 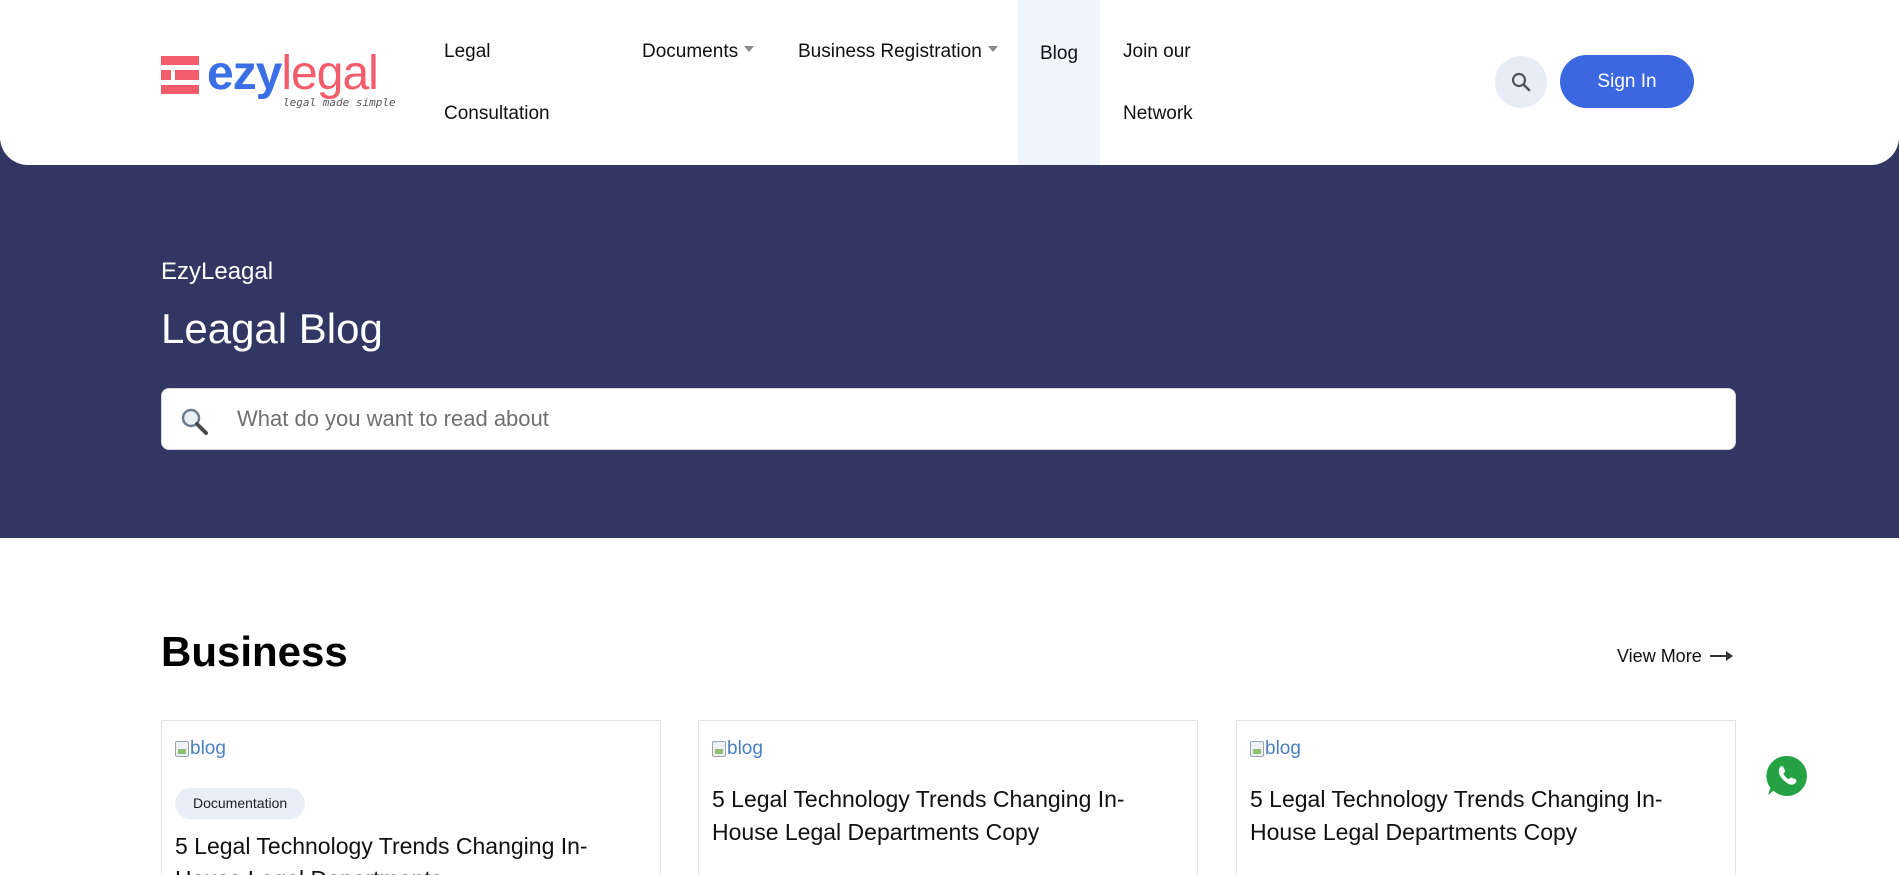 What do you see at coordinates (1059, 82) in the screenshot?
I see `nav-blog-active: Blog` at bounding box center [1059, 82].